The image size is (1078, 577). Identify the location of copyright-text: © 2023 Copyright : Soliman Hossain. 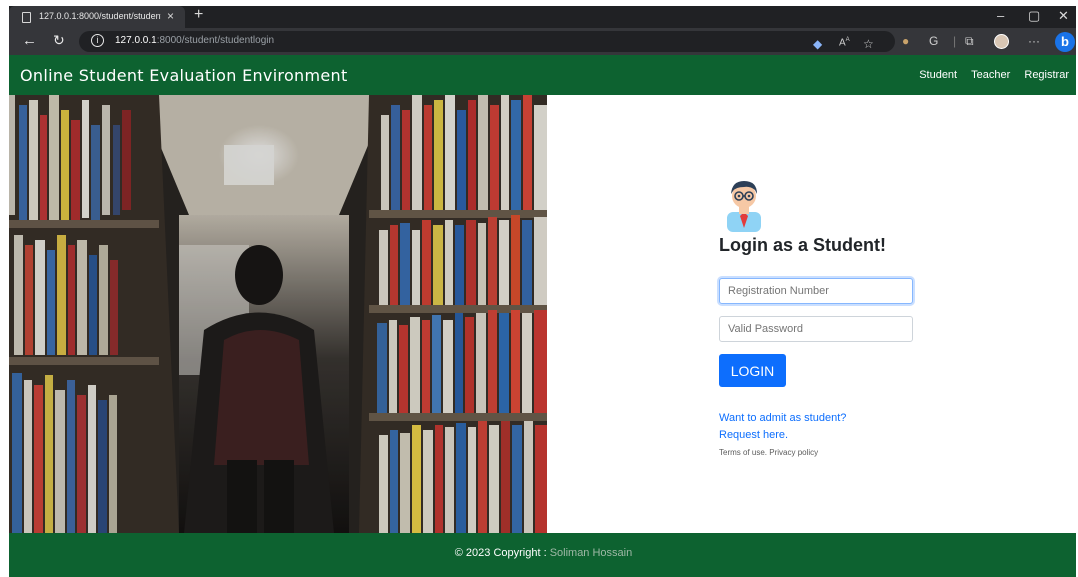
(543, 553).